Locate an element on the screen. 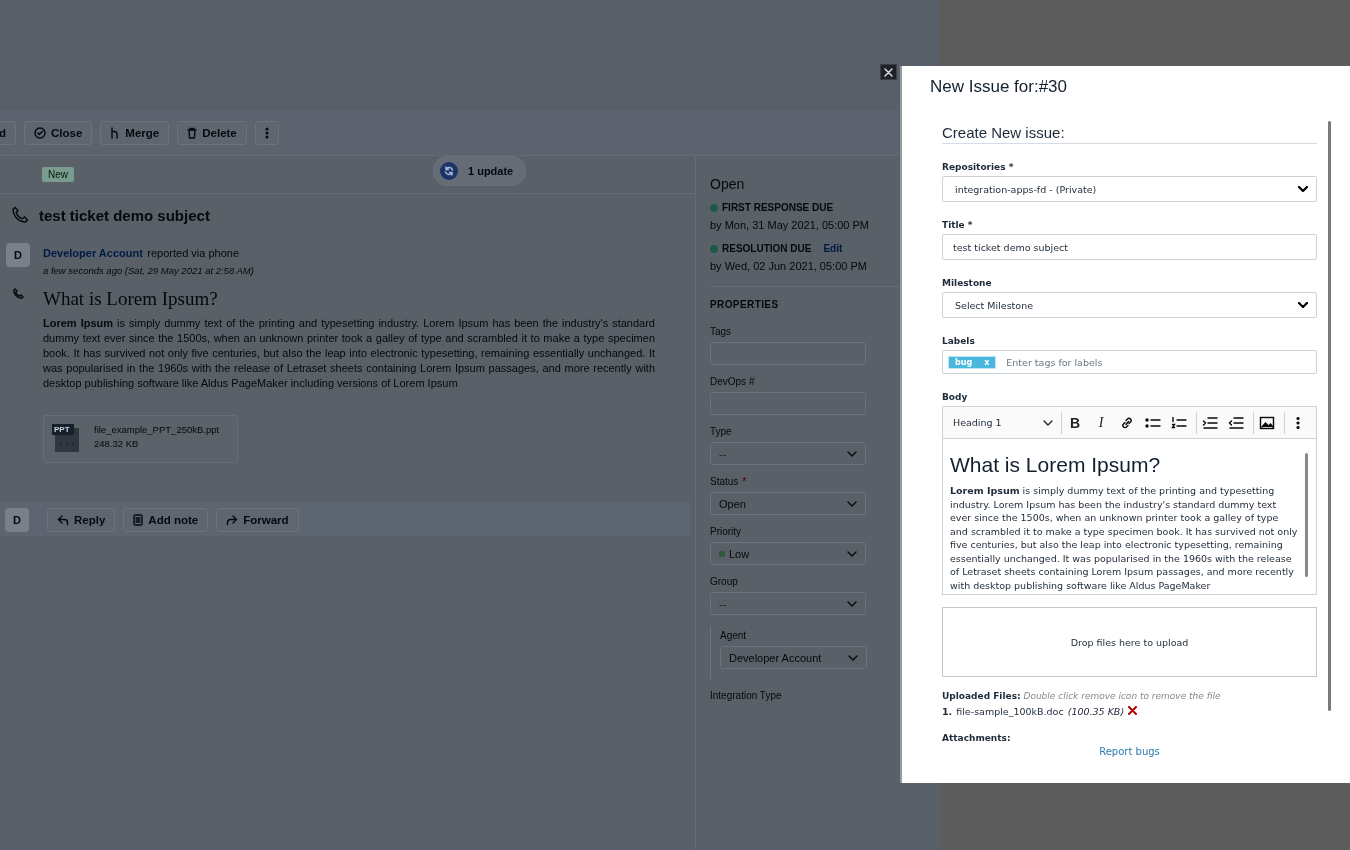 The width and height of the screenshot is (1350, 850). field-label: Tags is located at coordinates (721, 331).